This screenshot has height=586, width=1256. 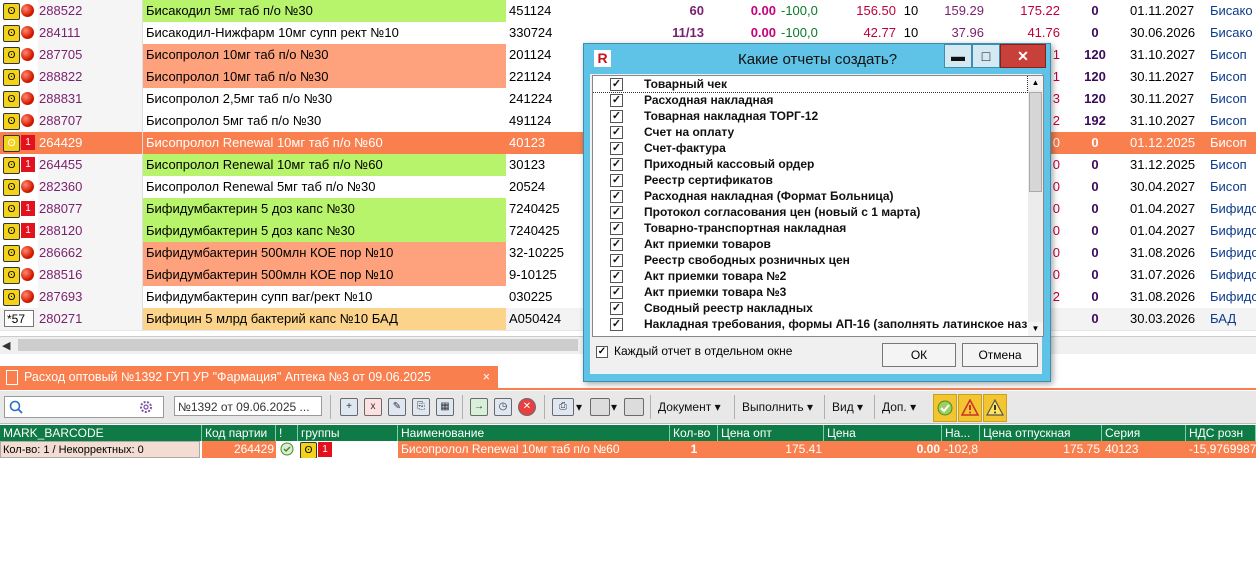 I want to click on menu-extra: Доп. ▾, so click(x=899, y=407).